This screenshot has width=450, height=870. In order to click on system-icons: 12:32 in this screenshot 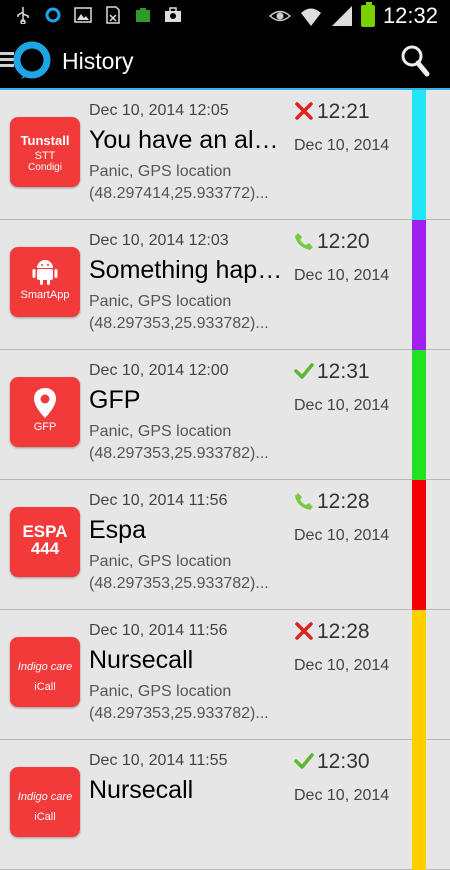, I will do `click(353, 15)`.